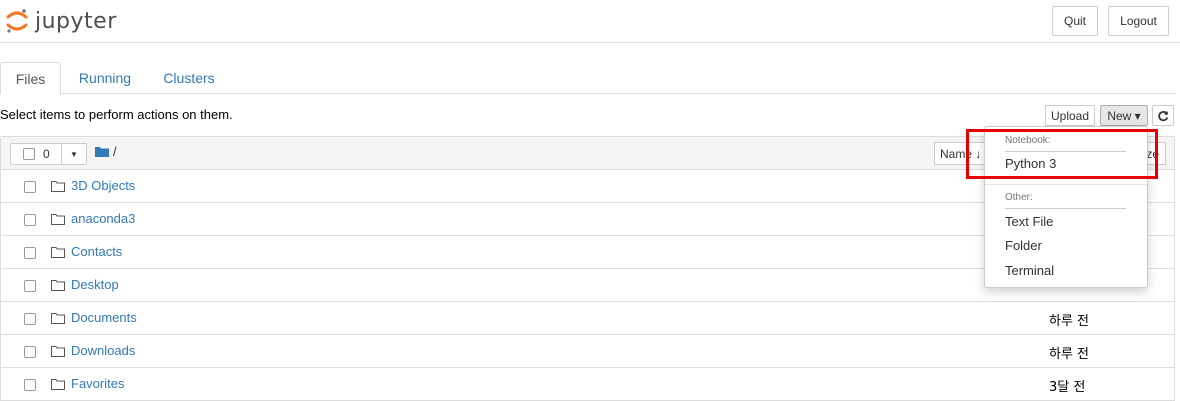 The height and width of the screenshot is (401, 1180). Describe the element at coordinates (587, 384) in the screenshot. I see `file-row: Favorites 3달 전` at that location.